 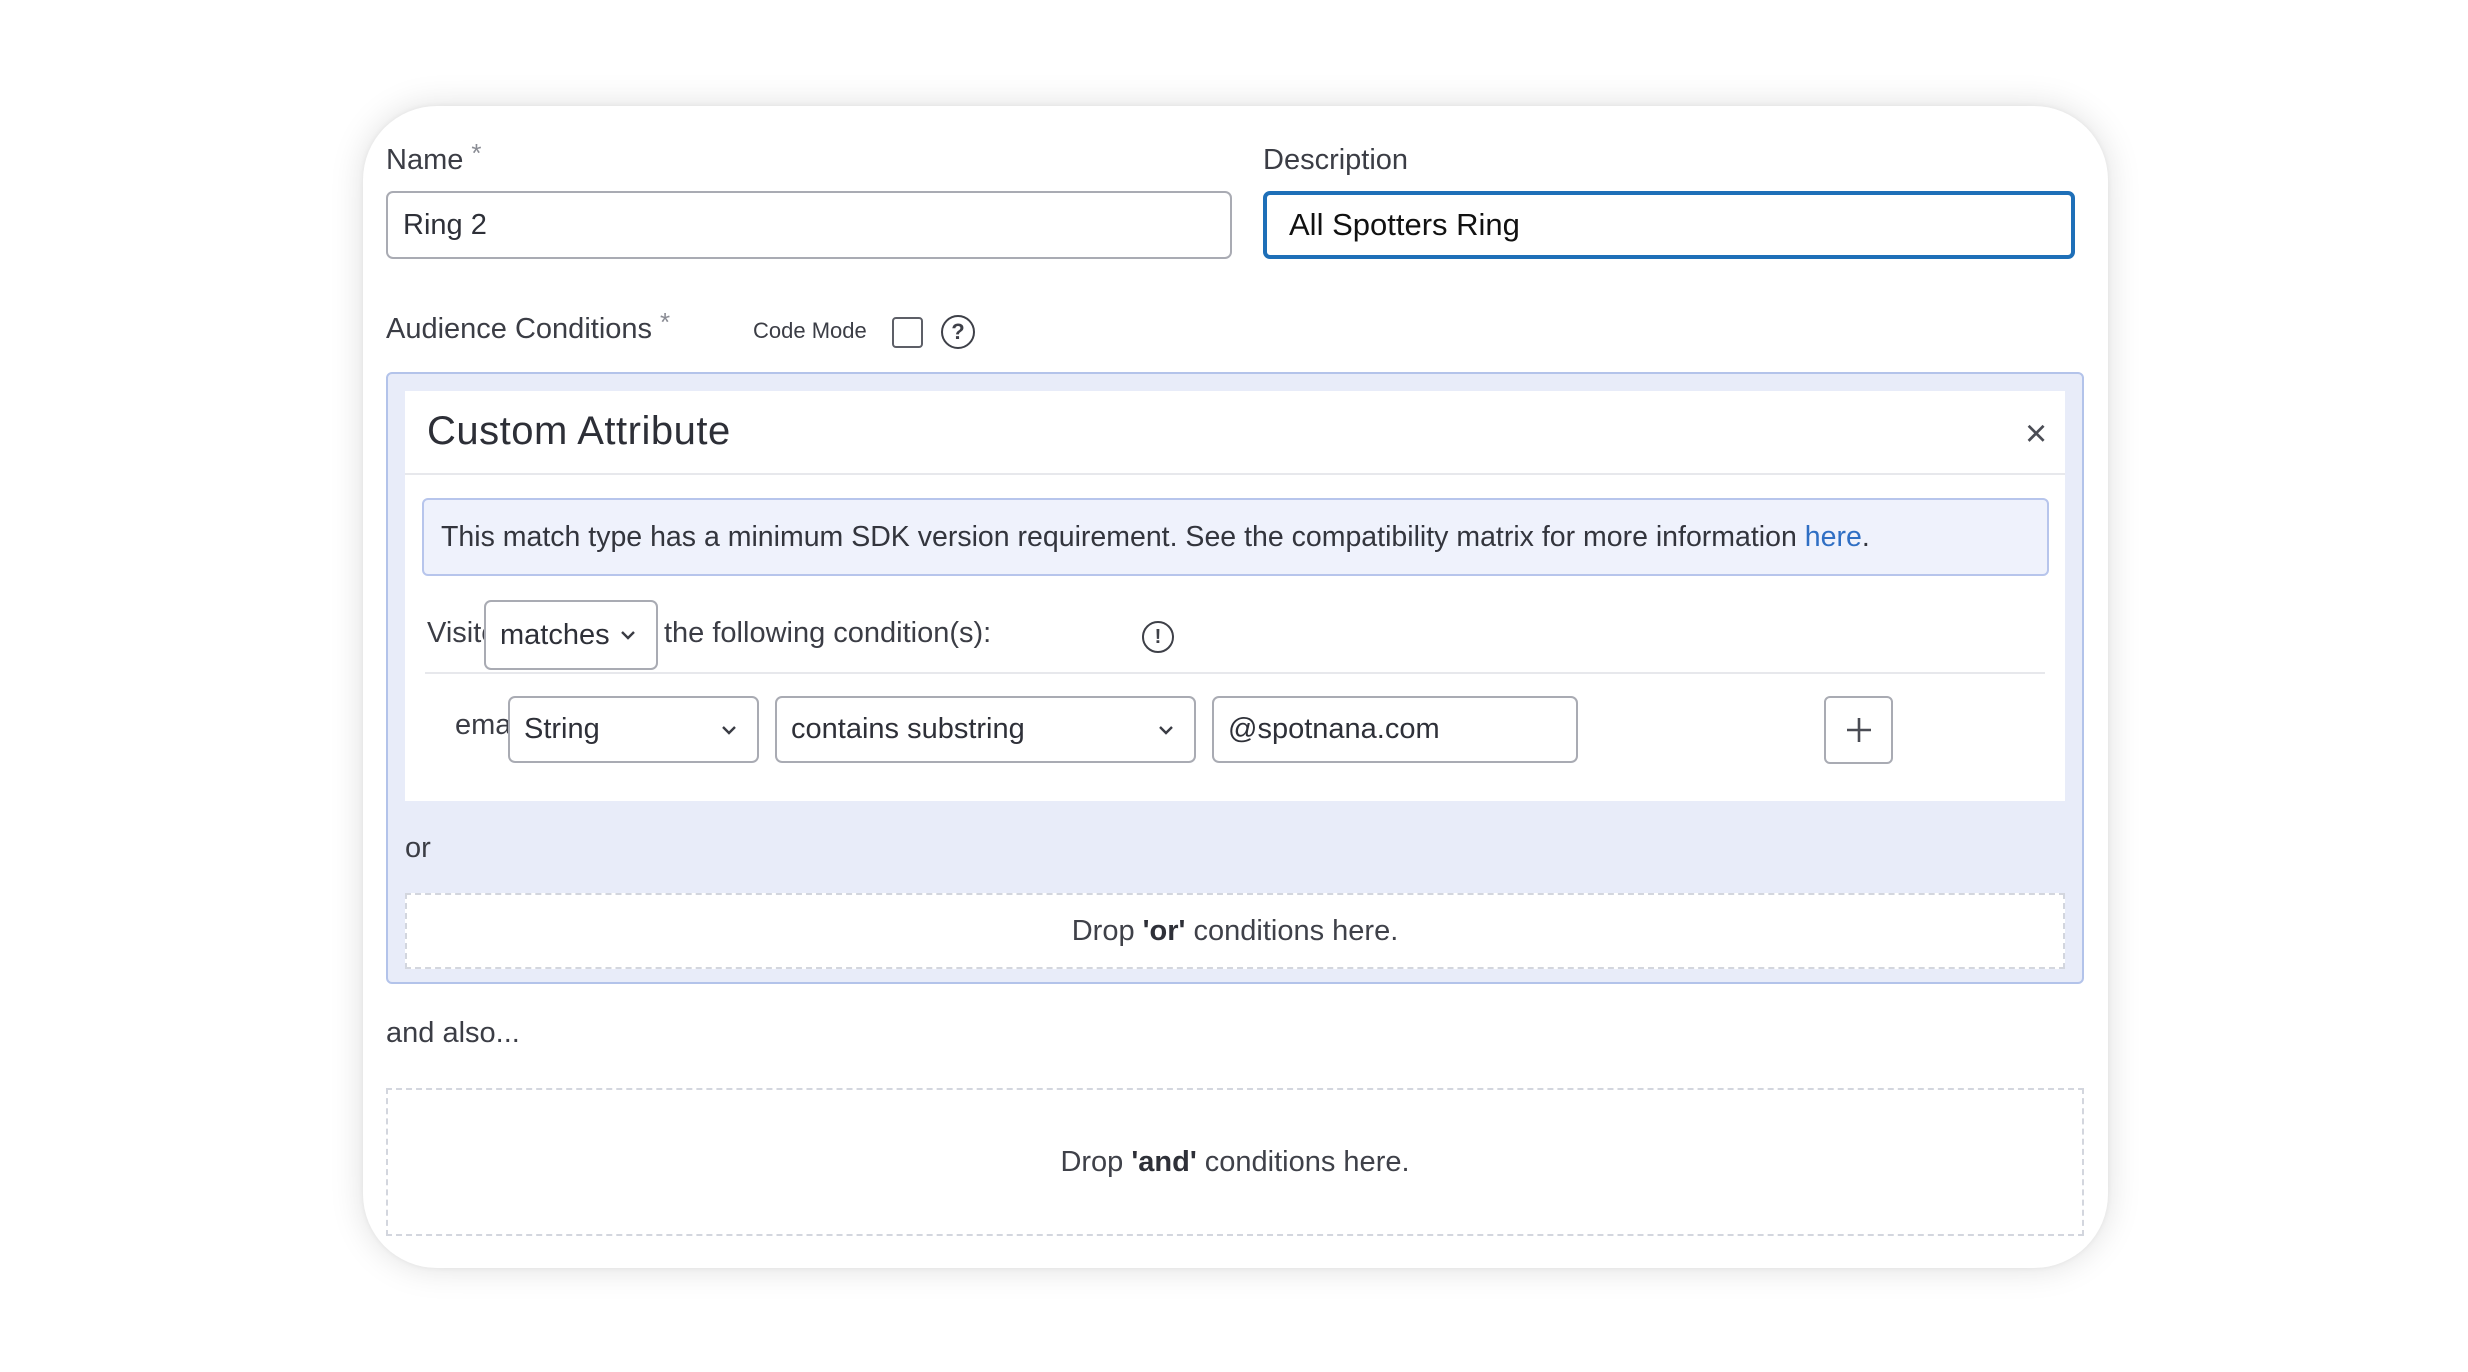 I want to click on description-label: Description, so click(x=1336, y=160).